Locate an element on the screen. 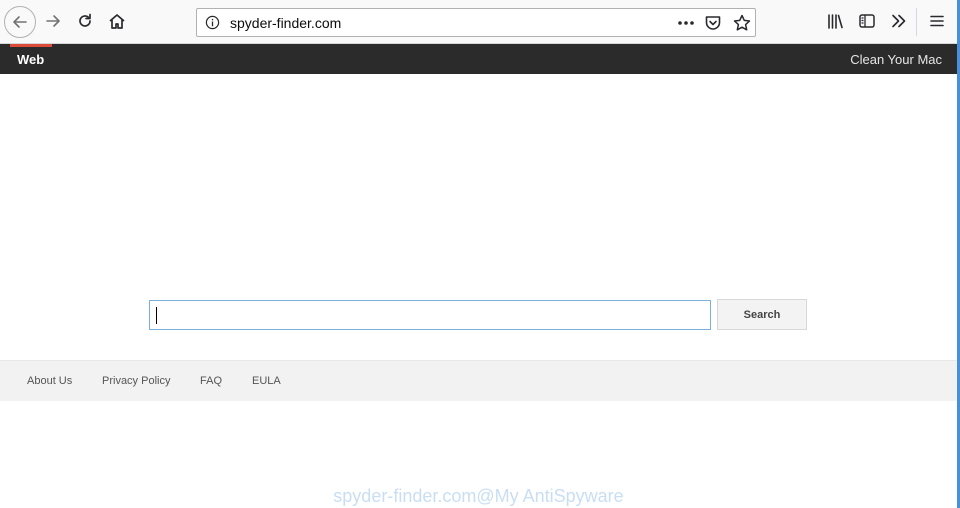 The width and height of the screenshot is (960, 508). library-icon is located at coordinates (835, 21).